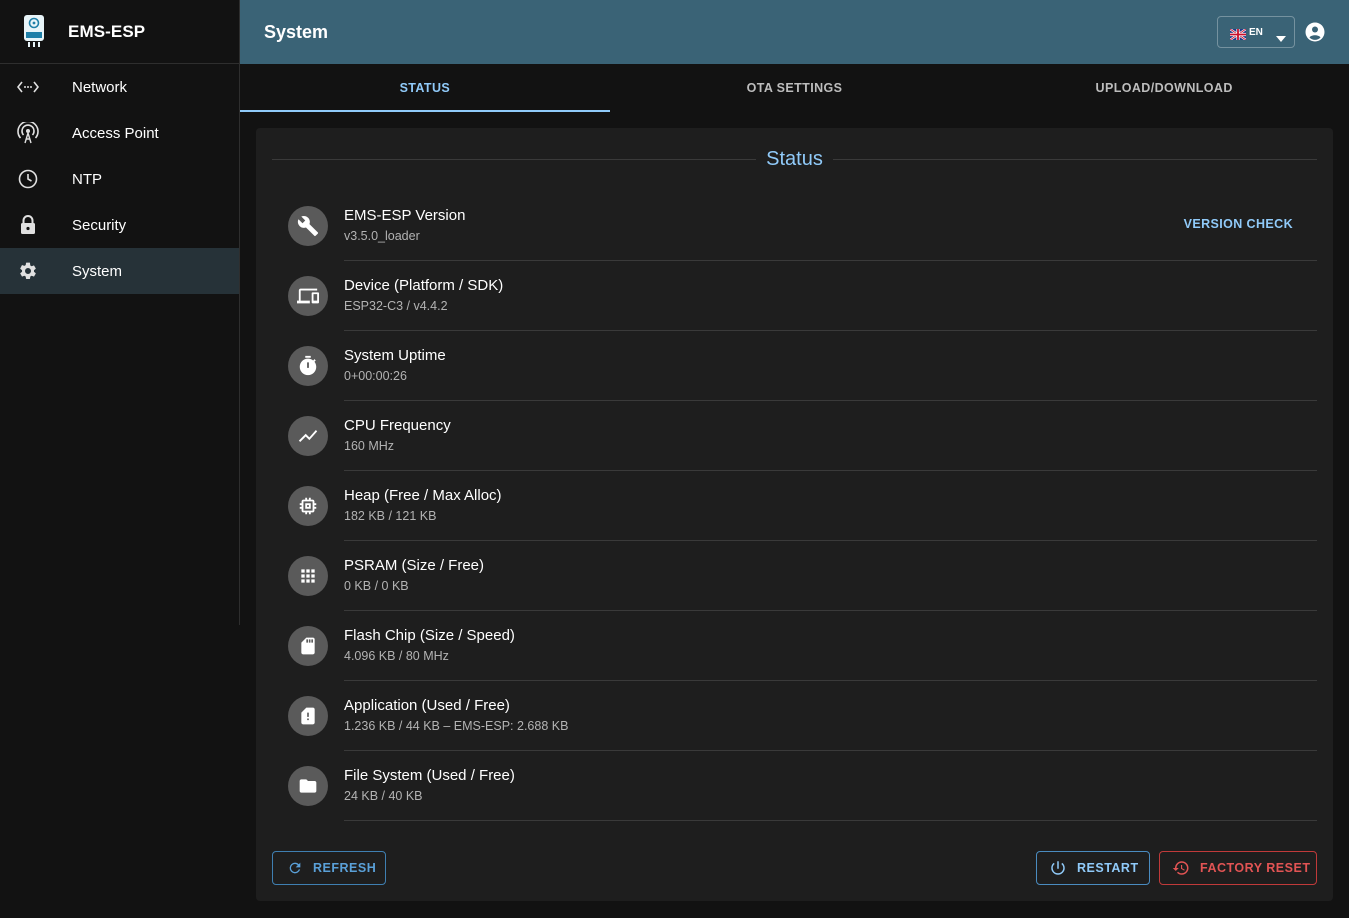  Describe the element at coordinates (119, 179) in the screenshot. I see `sidebar-item-ntp: NTP` at that location.